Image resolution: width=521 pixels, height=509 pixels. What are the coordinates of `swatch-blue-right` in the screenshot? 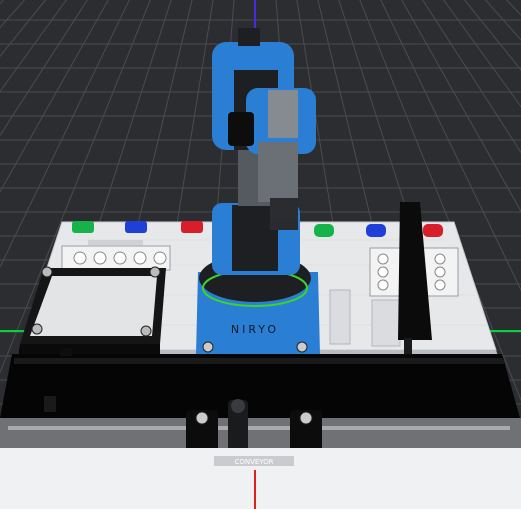 It's located at (376, 230).